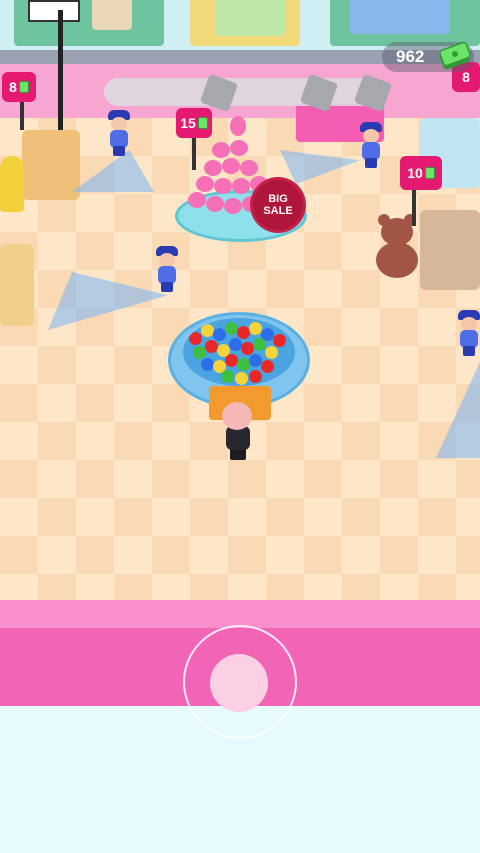 The image size is (480, 853). What do you see at coordinates (237, 416) in the screenshot?
I see `player-character` at bounding box center [237, 416].